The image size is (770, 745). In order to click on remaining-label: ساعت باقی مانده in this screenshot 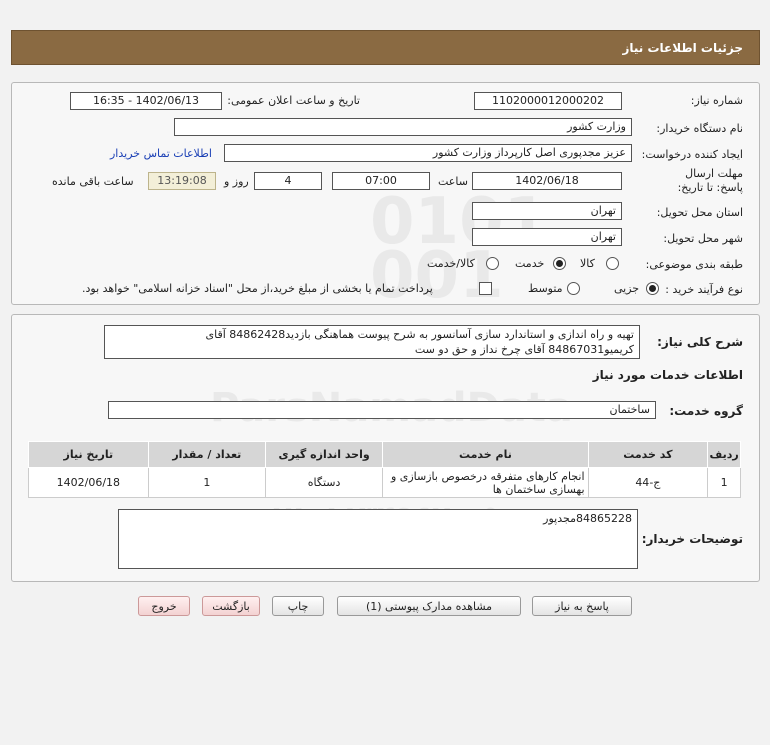, I will do `click(93, 181)`.